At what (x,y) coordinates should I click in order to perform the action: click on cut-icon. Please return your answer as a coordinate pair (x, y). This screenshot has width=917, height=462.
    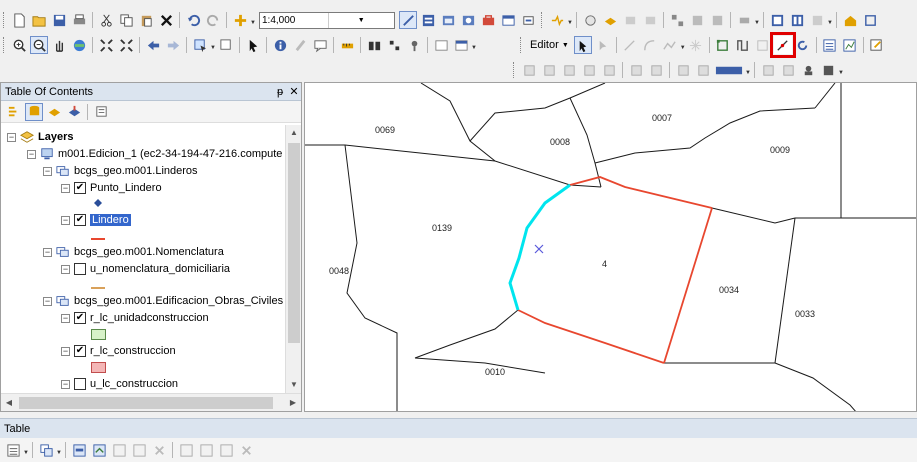
    Looking at the image, I should click on (106, 20).